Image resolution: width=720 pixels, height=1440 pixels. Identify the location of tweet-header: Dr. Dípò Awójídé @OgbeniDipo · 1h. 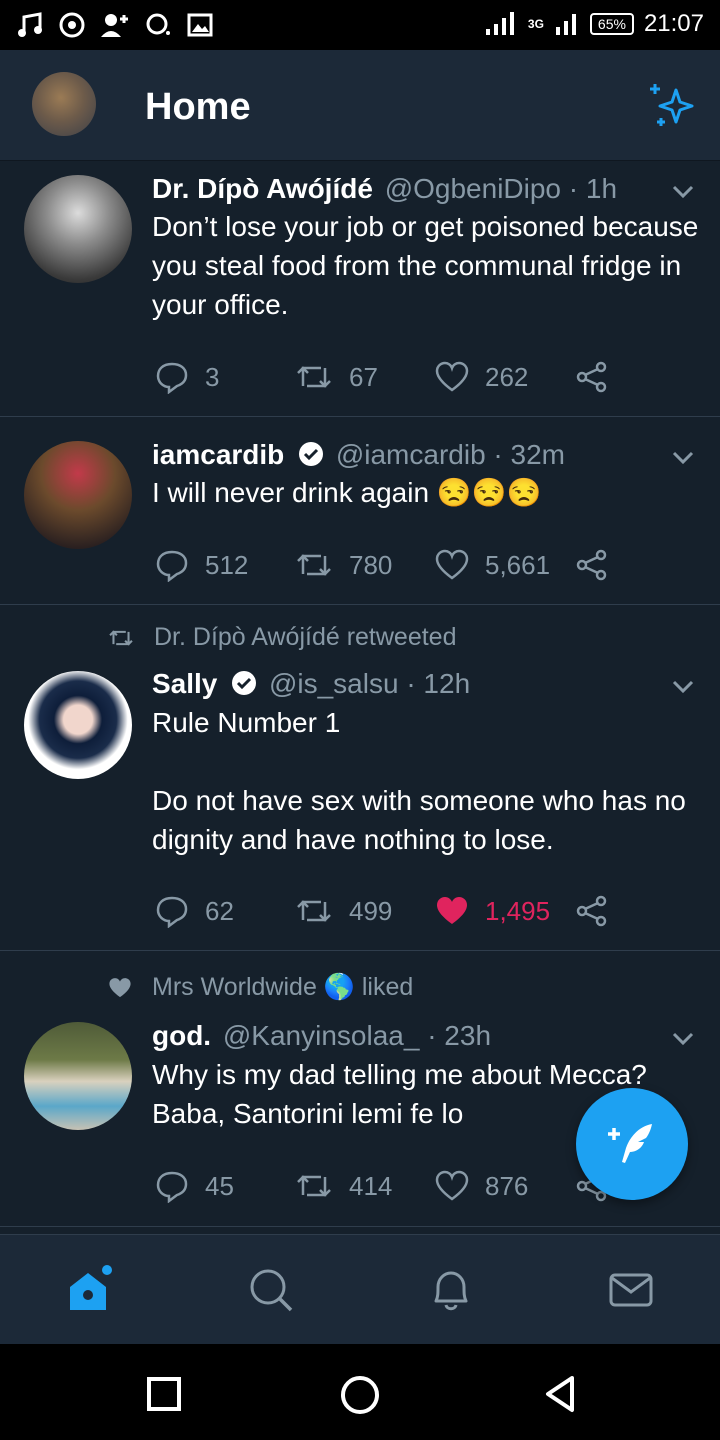
(384, 189).